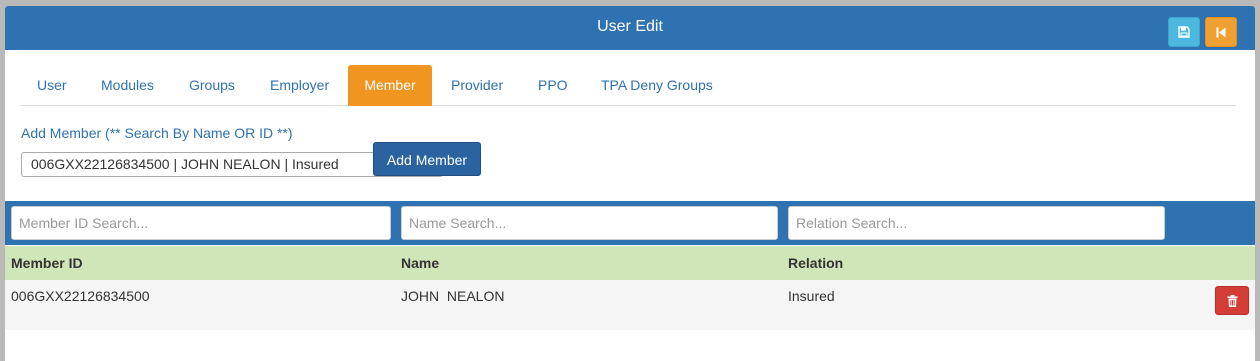 The height and width of the screenshot is (361, 1260). Describe the element at coordinates (657, 85) in the screenshot. I see `tab-tpa-deny-groups: TPA Deny Groups` at that location.